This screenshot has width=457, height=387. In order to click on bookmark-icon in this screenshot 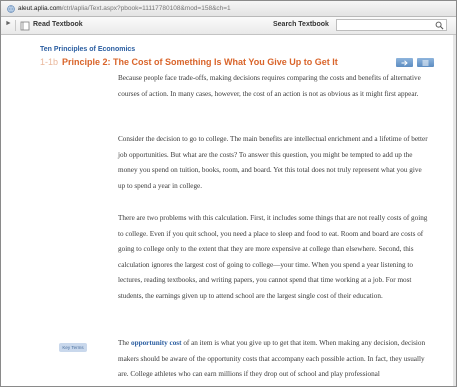, I will do `click(404, 62)`.